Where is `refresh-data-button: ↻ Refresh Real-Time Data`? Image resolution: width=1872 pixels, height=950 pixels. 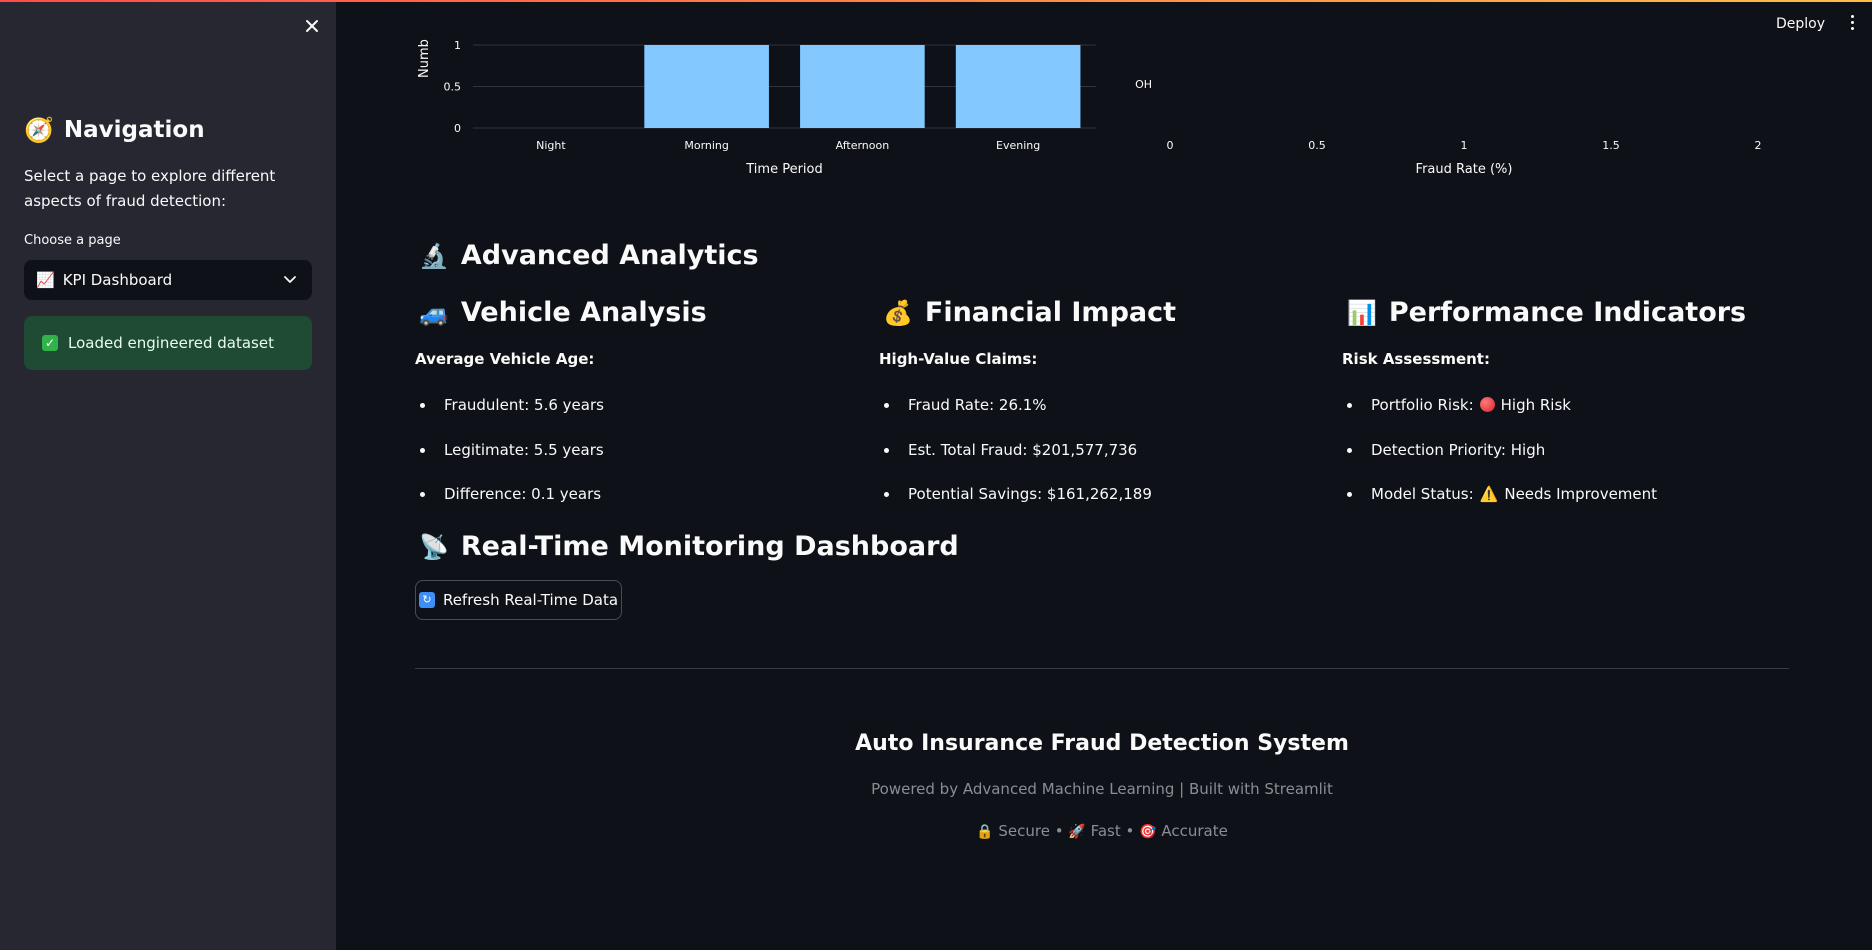
refresh-data-button: ↻ Refresh Real-Time Data is located at coordinates (518, 600).